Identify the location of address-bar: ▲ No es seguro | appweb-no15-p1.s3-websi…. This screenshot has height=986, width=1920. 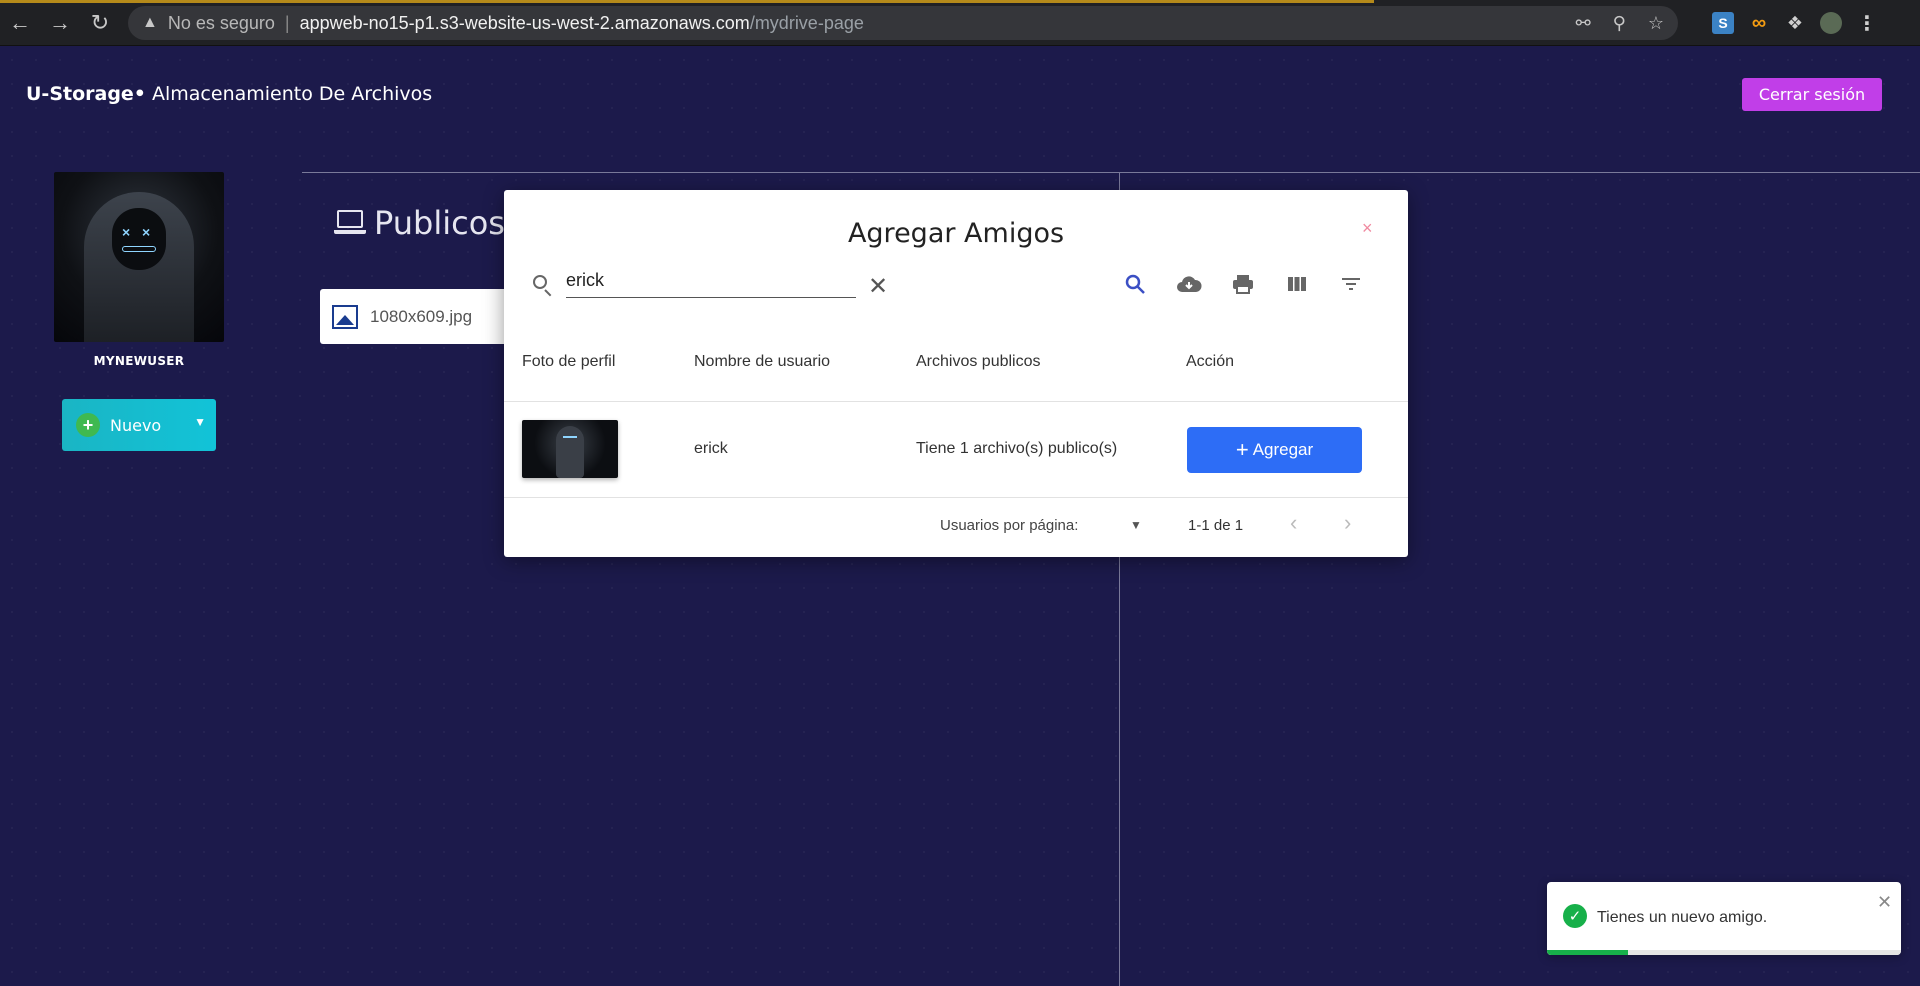
(903, 23).